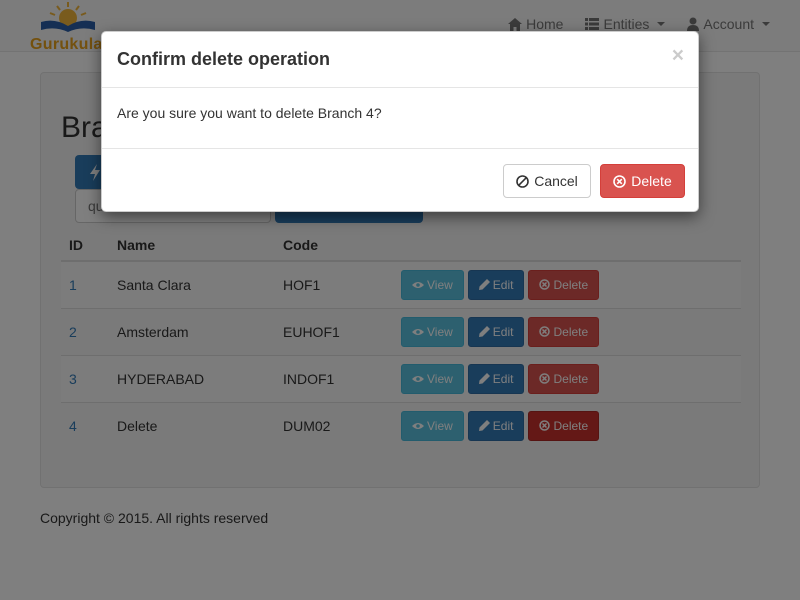 The image size is (800, 600). What do you see at coordinates (678, 55) in the screenshot?
I see `close-icon: ×` at bounding box center [678, 55].